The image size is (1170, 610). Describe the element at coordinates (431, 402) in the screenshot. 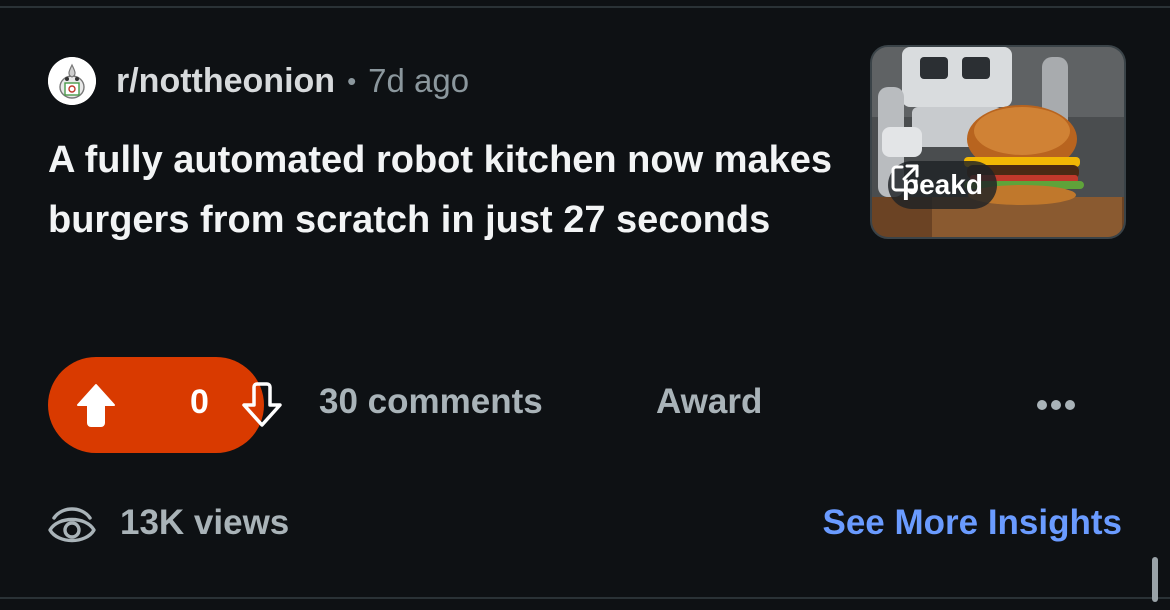

I see `comments-button: 30 comments` at that location.